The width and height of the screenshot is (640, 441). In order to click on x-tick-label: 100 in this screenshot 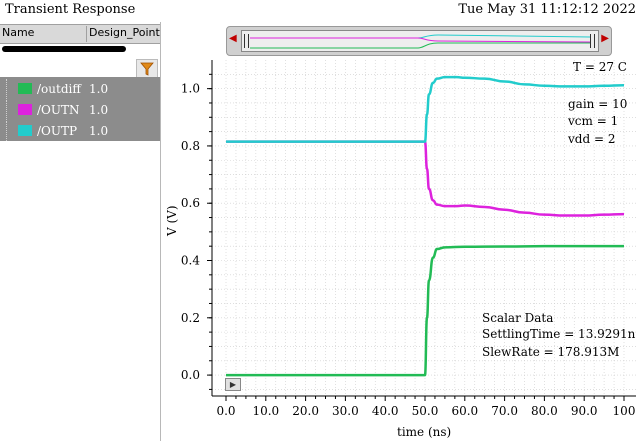, I will do `click(624, 411)`.